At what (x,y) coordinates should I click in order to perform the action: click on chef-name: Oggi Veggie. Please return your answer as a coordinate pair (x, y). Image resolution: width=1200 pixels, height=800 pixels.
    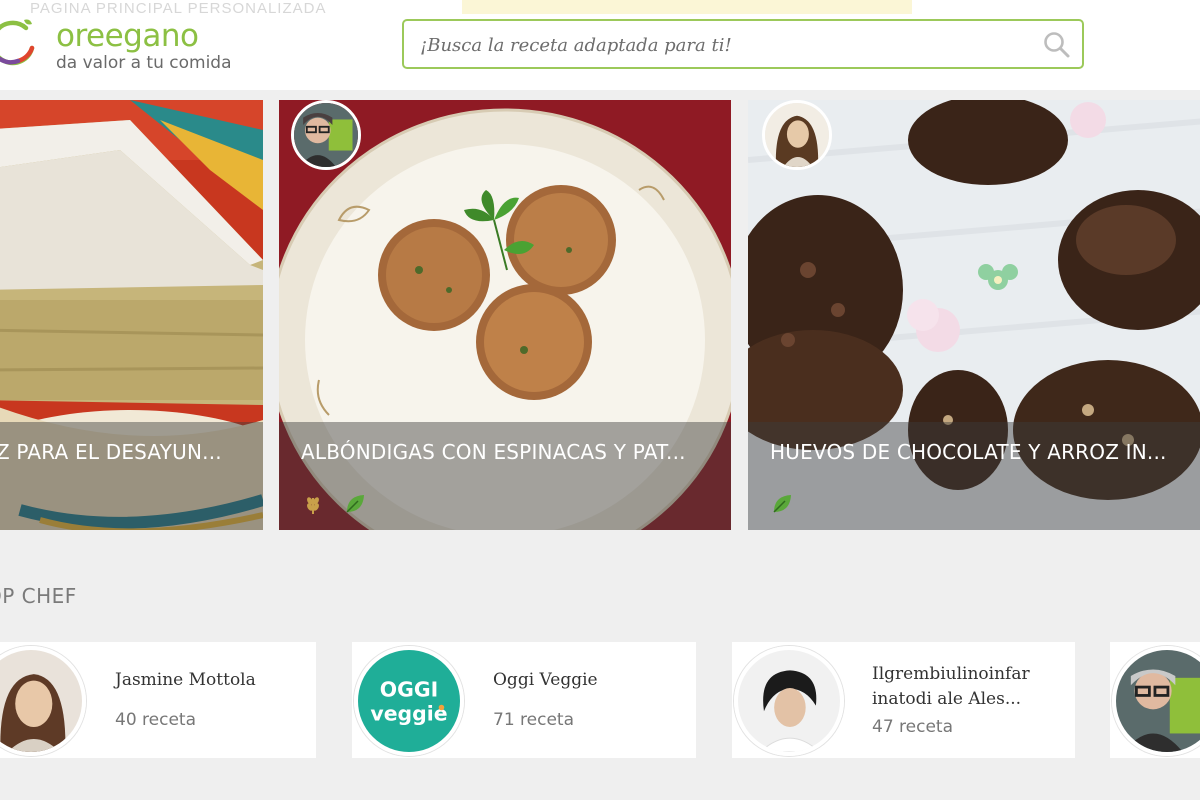
    Looking at the image, I should click on (545, 680).